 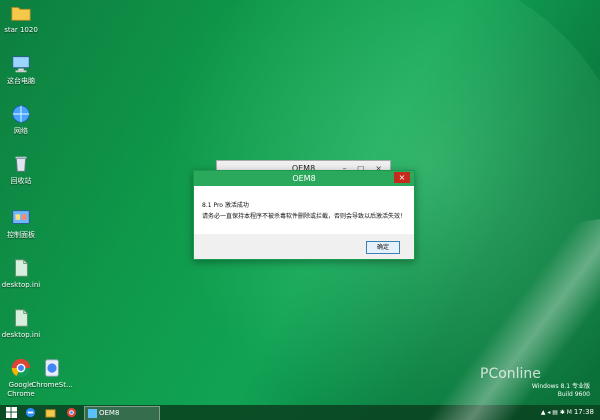 I want to click on desktop-icon-control-panel: 控制面板, so click(x=21, y=223).